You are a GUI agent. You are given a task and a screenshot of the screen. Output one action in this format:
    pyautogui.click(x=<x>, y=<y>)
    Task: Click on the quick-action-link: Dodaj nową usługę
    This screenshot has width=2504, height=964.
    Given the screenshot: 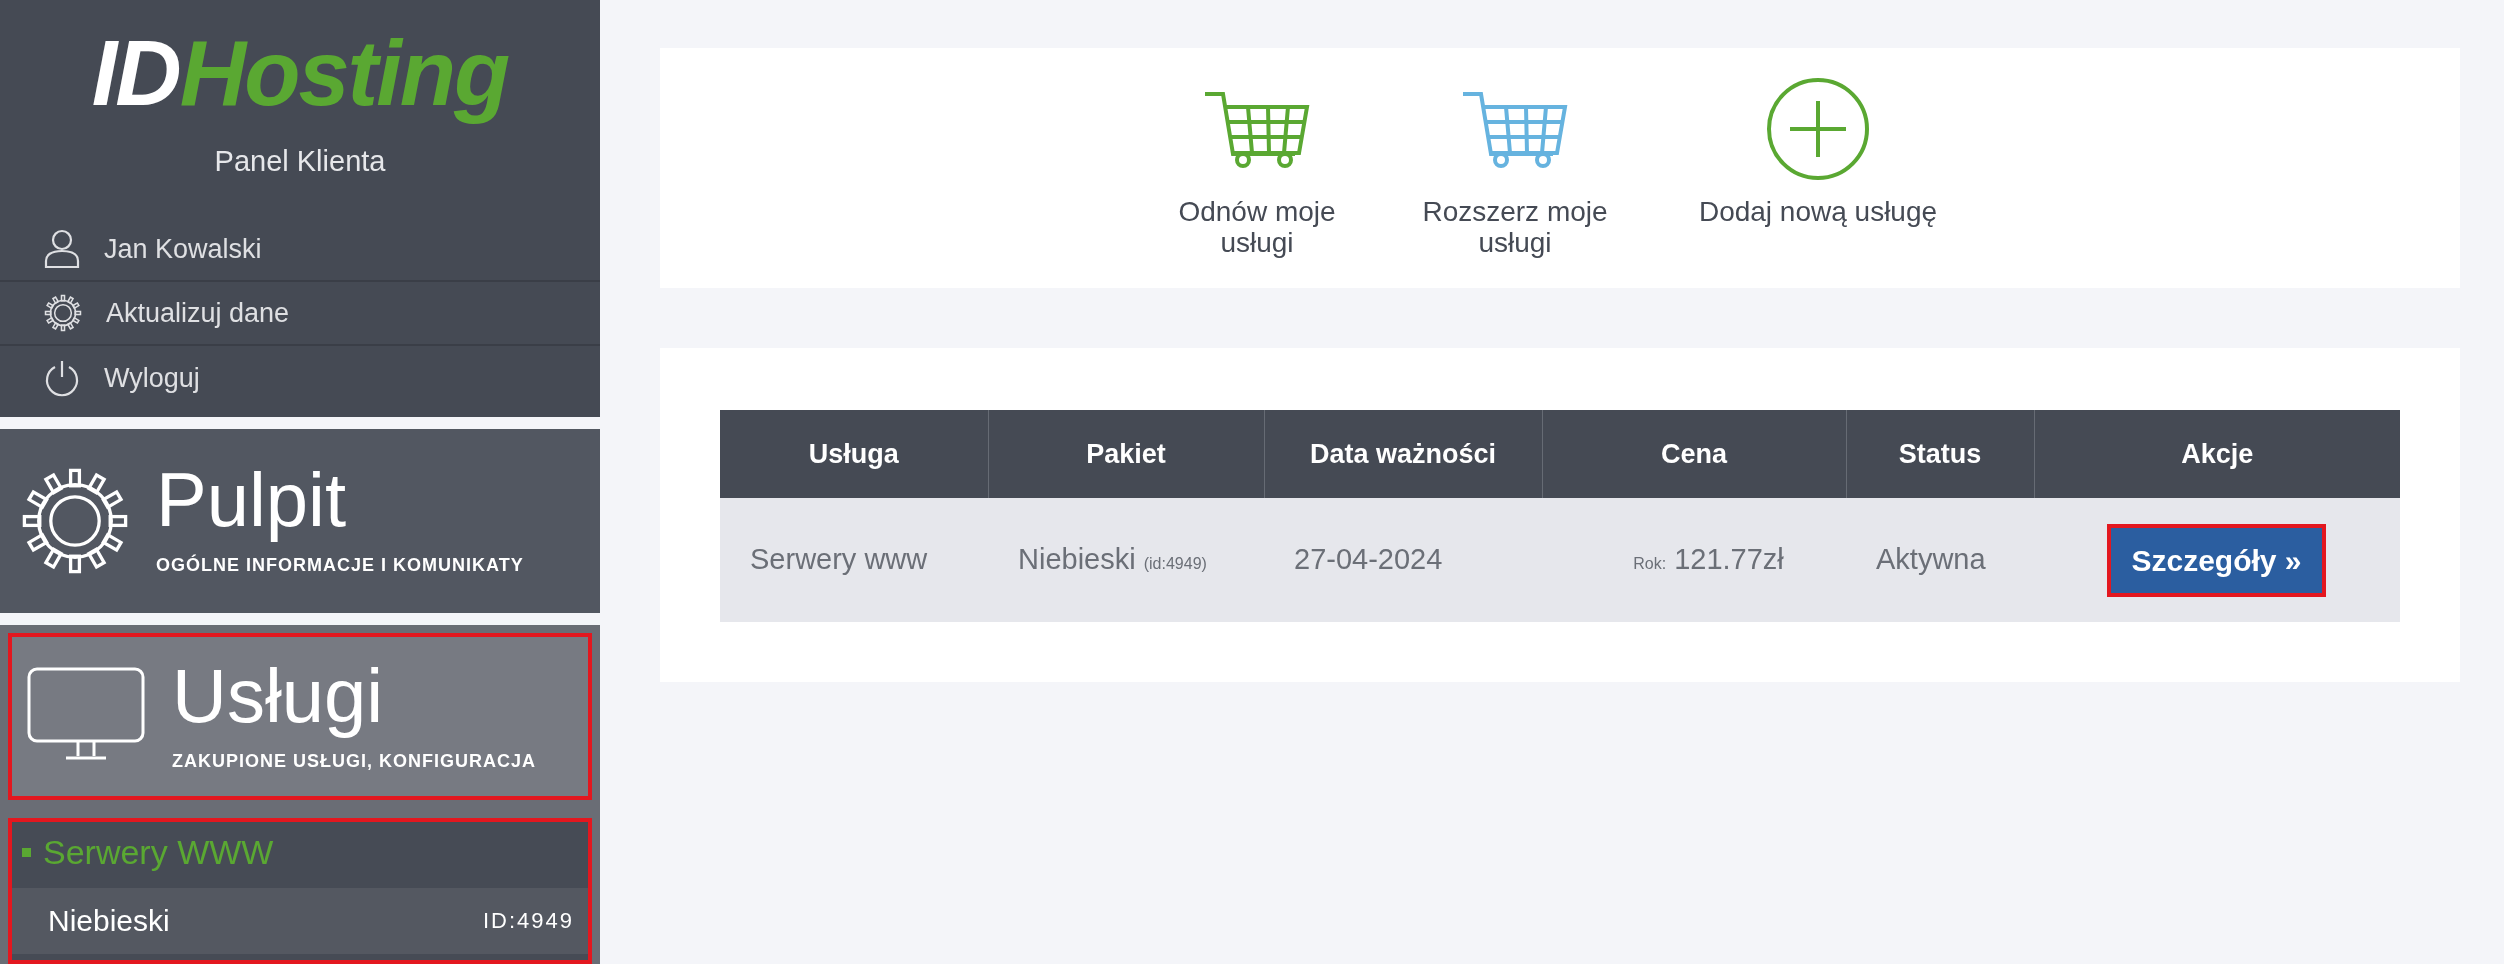 What is the action you would take?
    pyautogui.click(x=1818, y=228)
    